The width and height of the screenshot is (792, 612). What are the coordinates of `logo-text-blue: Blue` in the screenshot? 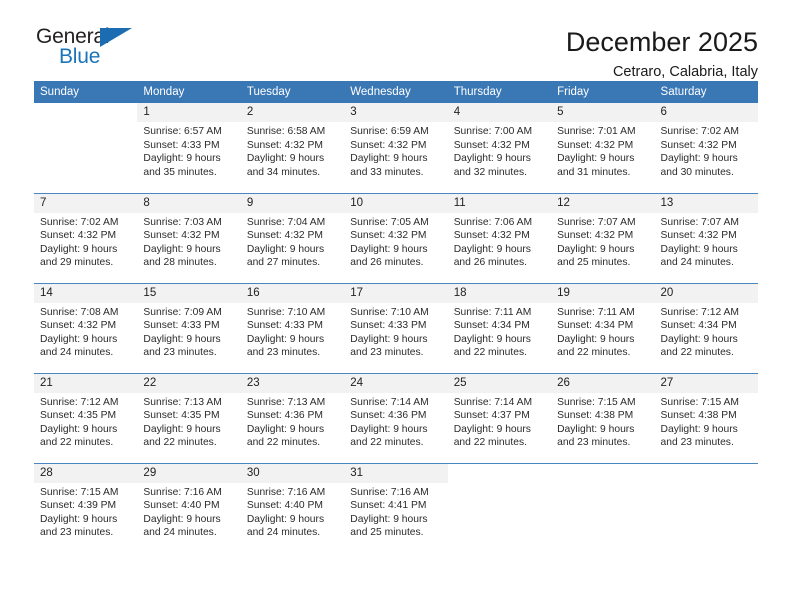 It's located at (80, 56).